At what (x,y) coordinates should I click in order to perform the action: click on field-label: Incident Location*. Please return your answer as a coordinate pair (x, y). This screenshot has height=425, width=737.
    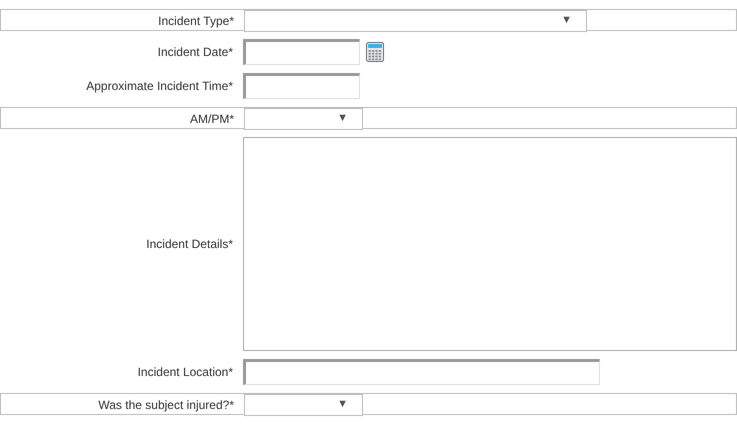
    Looking at the image, I should click on (184, 372).